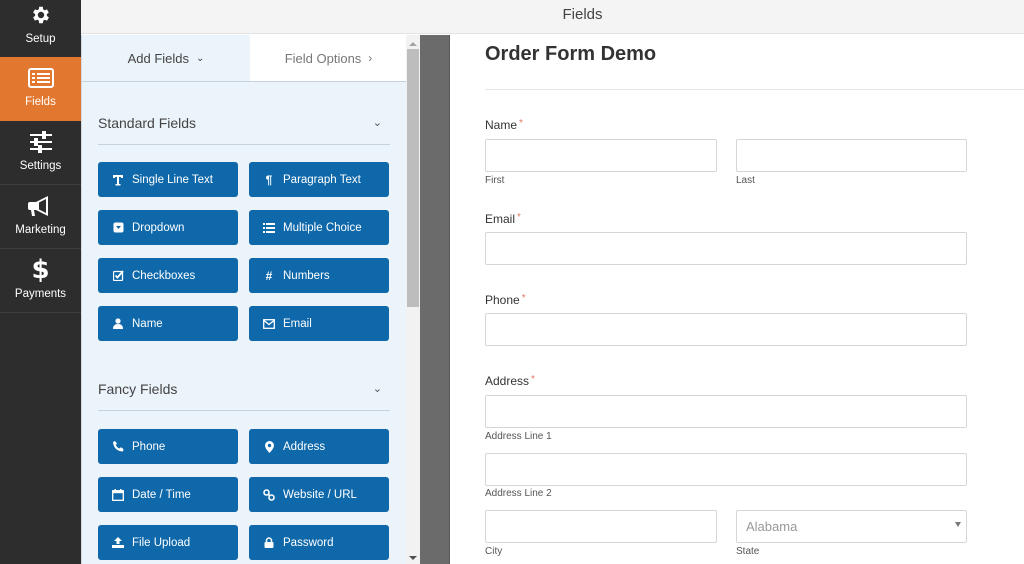 The height and width of the screenshot is (564, 1024). I want to click on link-icon, so click(269, 494).